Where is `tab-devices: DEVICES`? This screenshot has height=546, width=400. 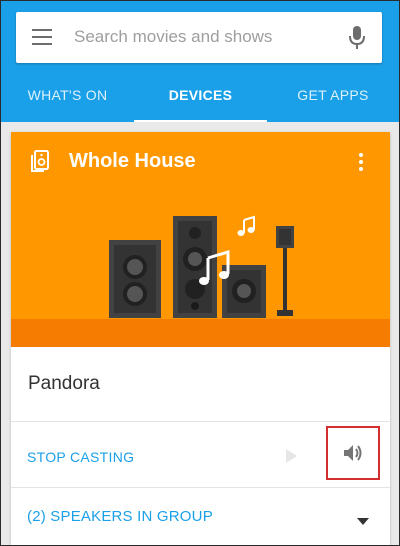 tab-devices: DEVICES is located at coordinates (200, 99).